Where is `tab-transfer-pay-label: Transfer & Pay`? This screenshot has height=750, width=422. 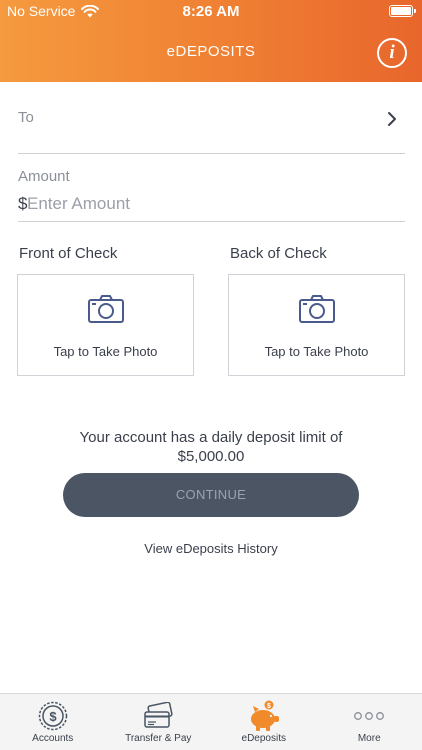 tab-transfer-pay-label: Transfer & Pay is located at coordinates (158, 738).